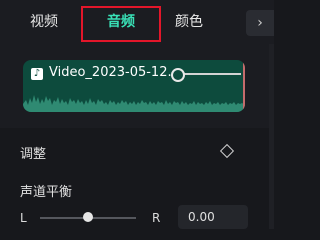 Image resolution: width=320 pixels, height=240 pixels. I want to click on music-note-icon: ♪, so click(37, 74).